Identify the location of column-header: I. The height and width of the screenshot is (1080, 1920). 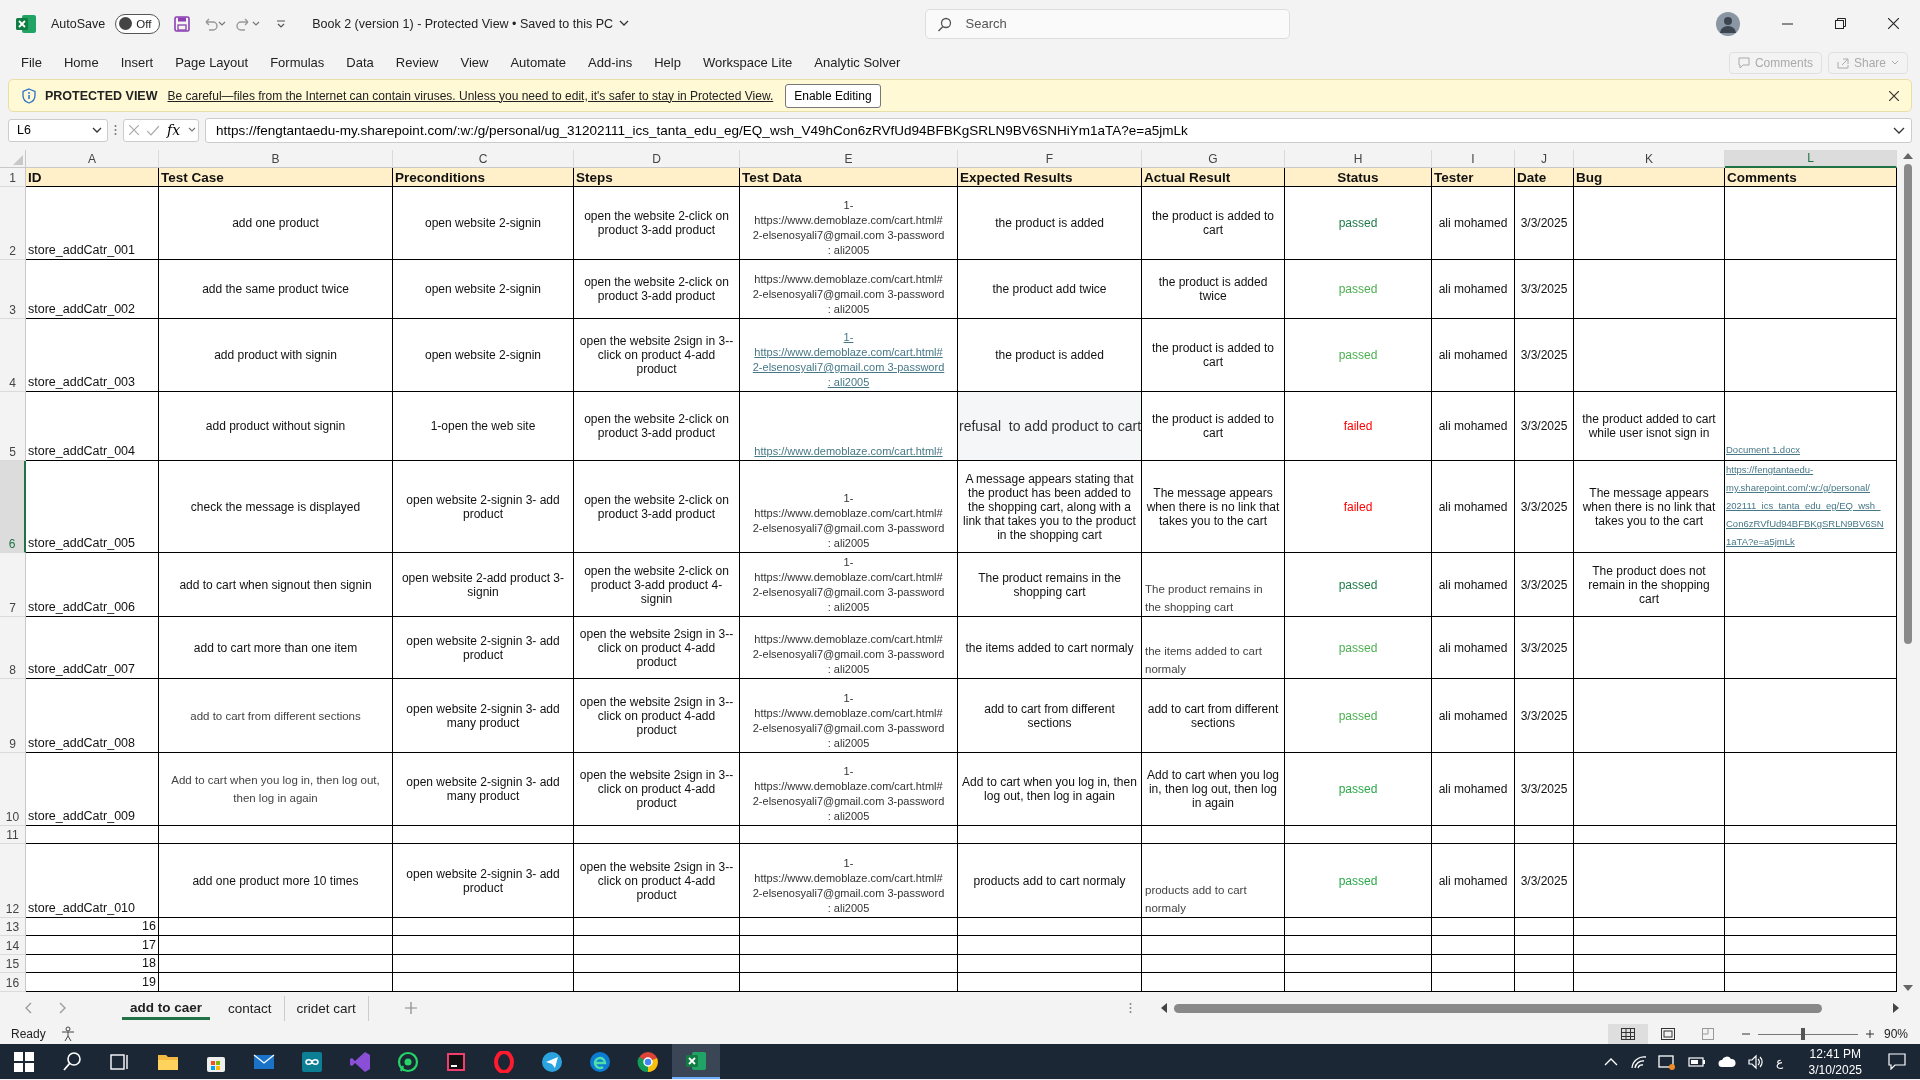
(1473, 159).